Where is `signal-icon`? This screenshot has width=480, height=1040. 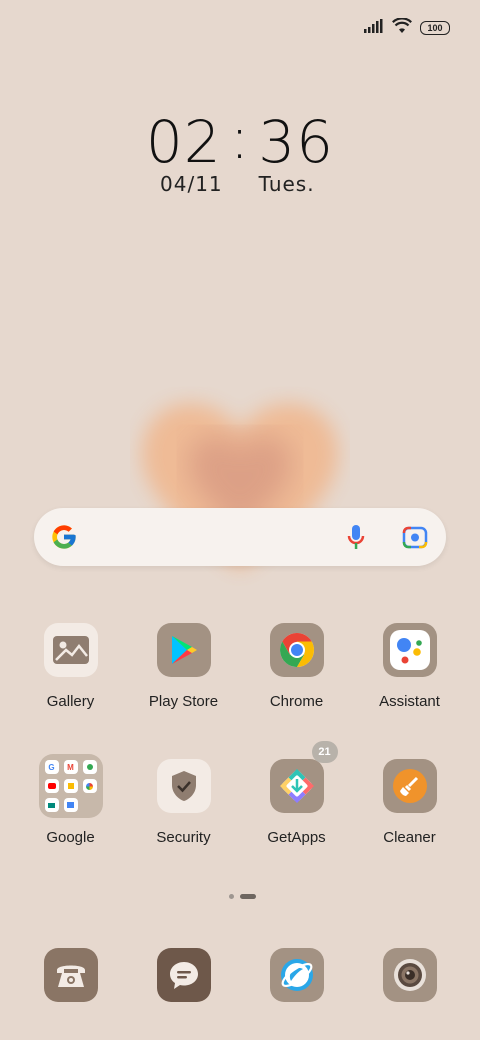 signal-icon is located at coordinates (374, 28).